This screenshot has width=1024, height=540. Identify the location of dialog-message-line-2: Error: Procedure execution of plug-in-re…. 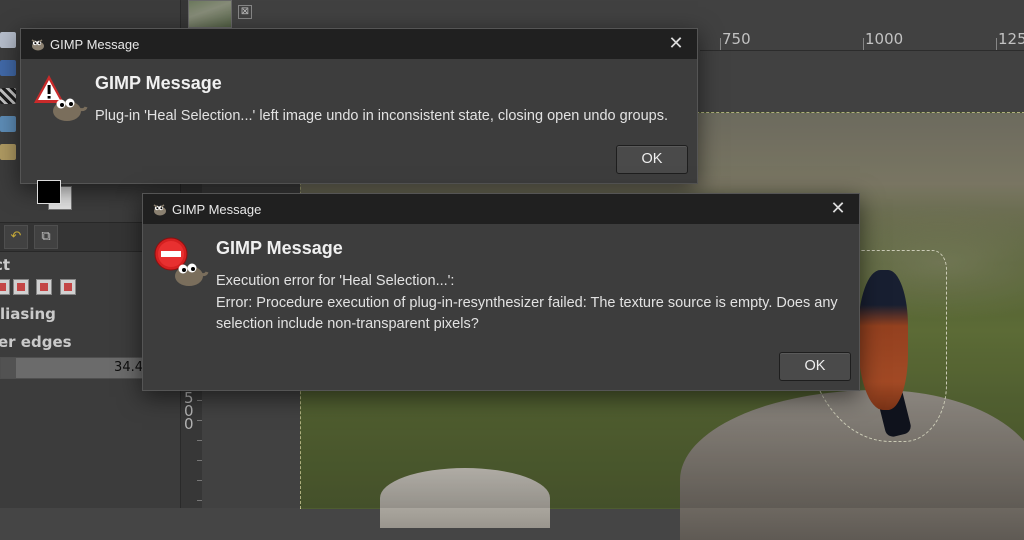
(527, 303).